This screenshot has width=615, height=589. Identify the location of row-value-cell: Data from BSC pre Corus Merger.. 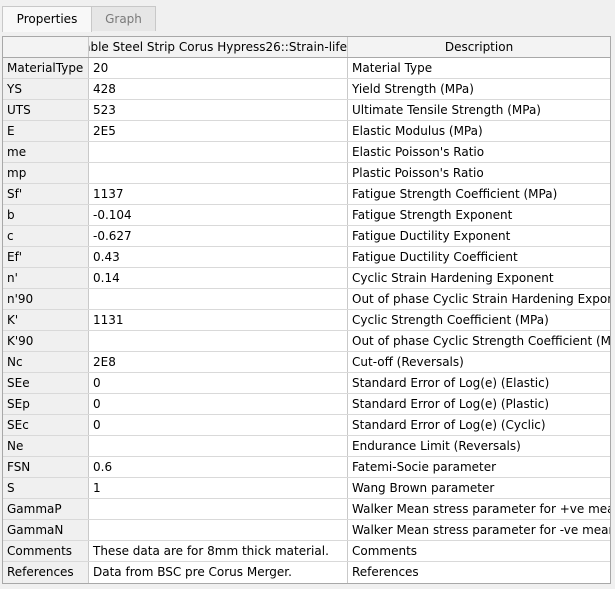
(218, 572).